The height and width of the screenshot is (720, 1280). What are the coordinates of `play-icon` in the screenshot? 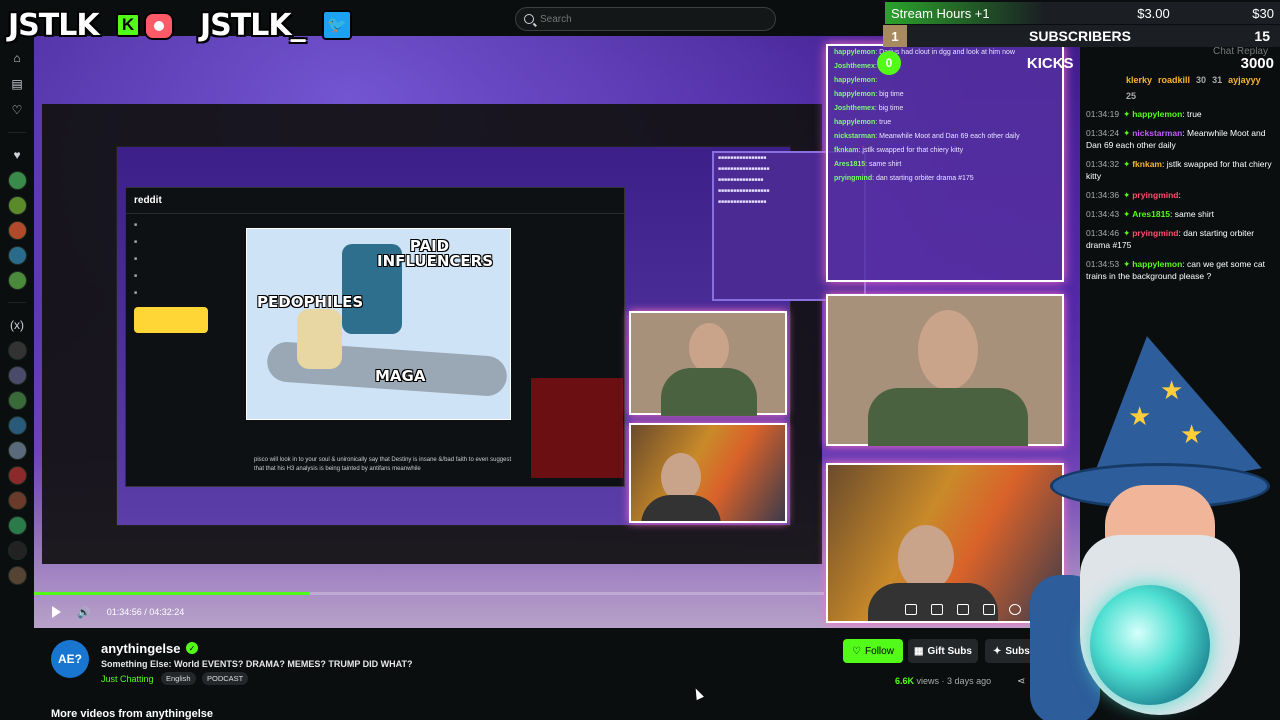 It's located at (56, 612).